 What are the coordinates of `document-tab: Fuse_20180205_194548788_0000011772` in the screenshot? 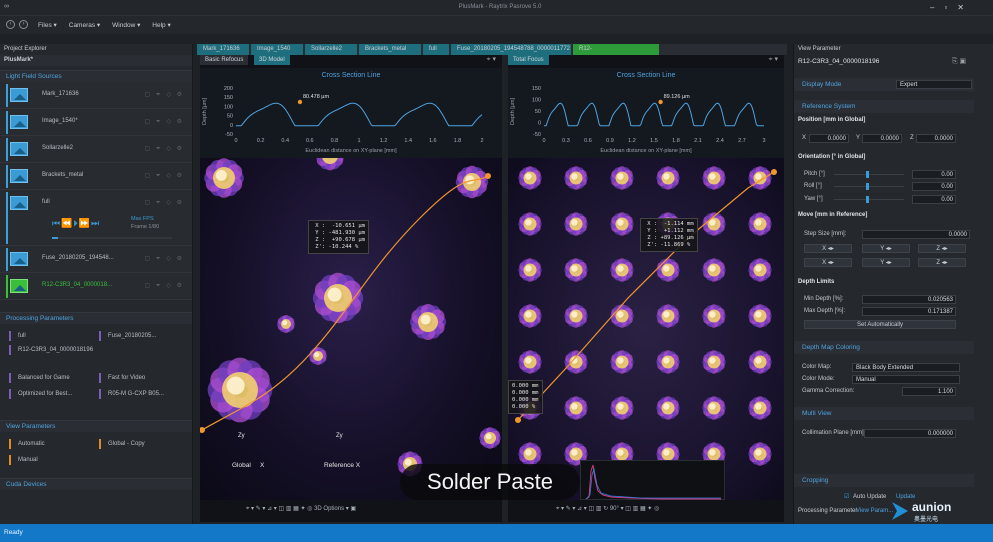 It's located at (511, 49).